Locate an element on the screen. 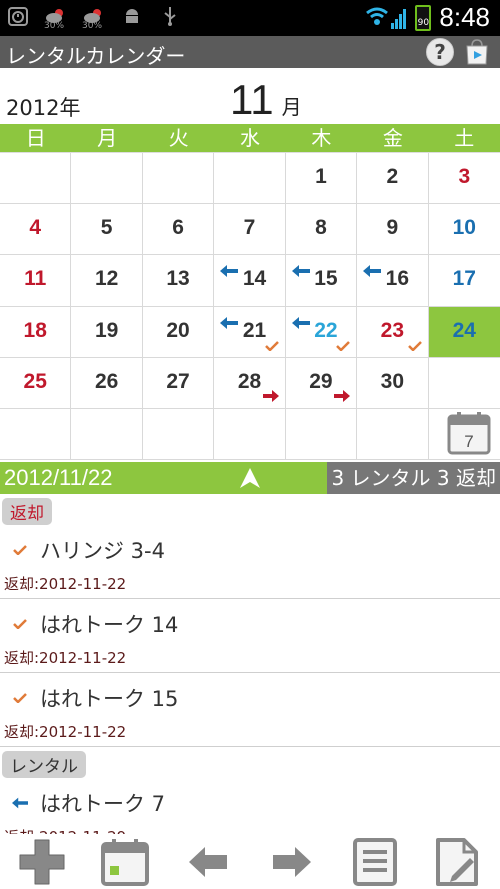 The image size is (500, 889). weather-icon: 30% is located at coordinates (56, 17).